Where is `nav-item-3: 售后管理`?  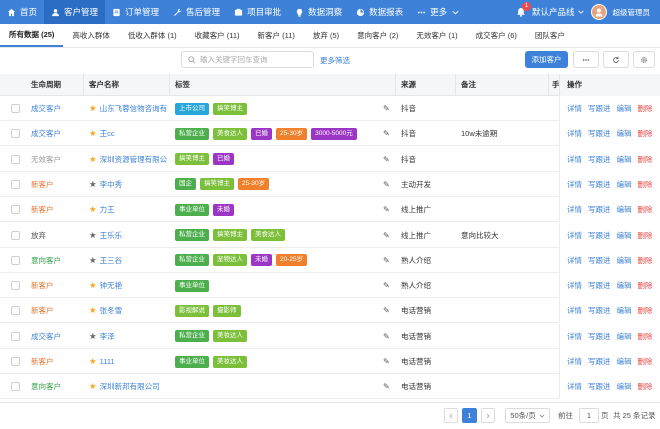
nav-item-3: 售后管理 is located at coordinates (196, 12).